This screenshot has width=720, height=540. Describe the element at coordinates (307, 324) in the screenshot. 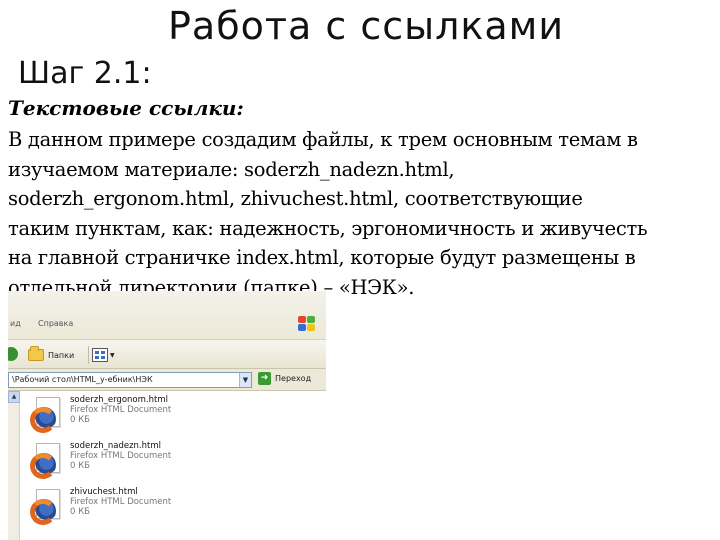

I see `windows-logo-icon` at that location.